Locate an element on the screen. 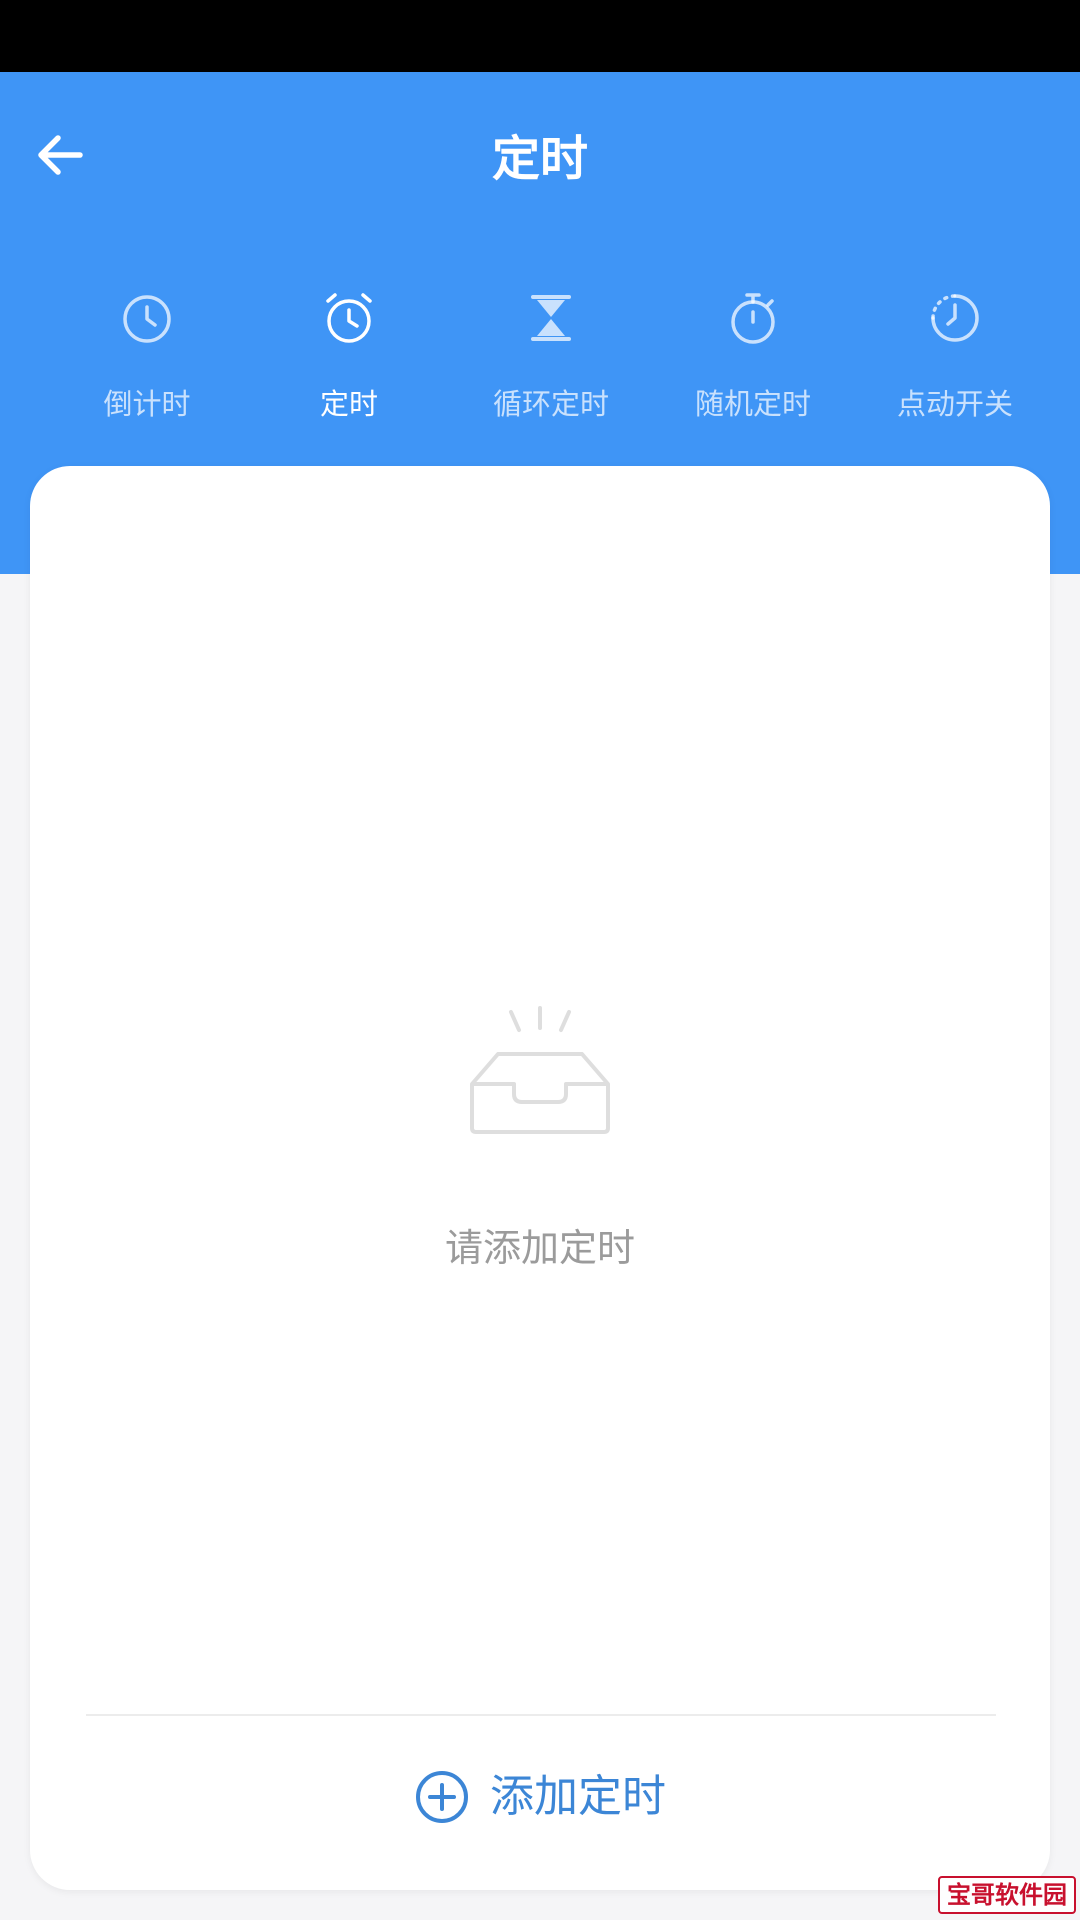 This screenshot has height=1920, width=1080. add-timer-button: 添加定时 is located at coordinates (540, 1797).